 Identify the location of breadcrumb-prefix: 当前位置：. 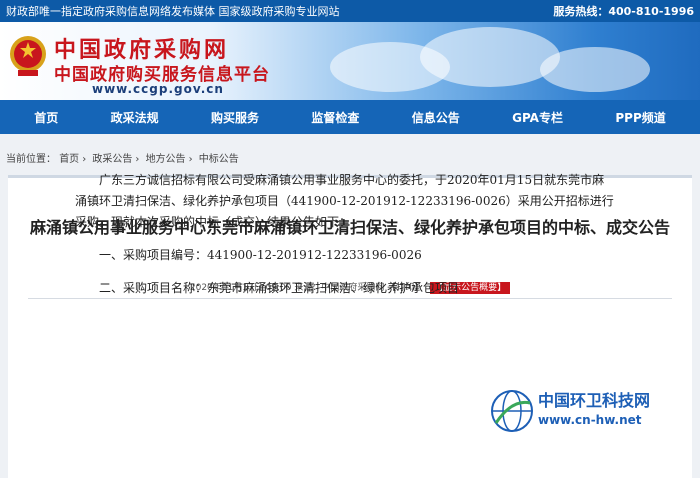
(31, 159).